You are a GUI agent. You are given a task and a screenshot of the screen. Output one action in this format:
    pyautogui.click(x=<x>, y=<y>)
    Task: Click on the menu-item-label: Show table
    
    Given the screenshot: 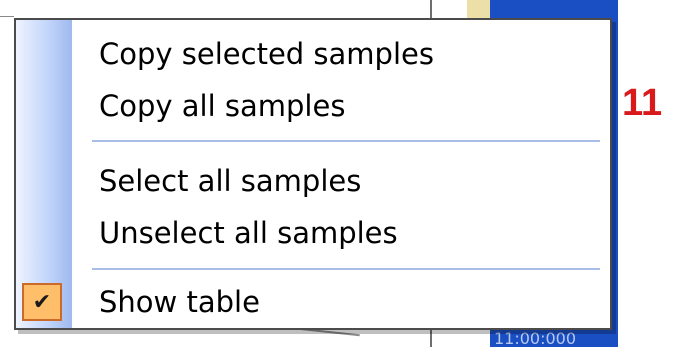 What is the action you would take?
    pyautogui.click(x=179, y=302)
    